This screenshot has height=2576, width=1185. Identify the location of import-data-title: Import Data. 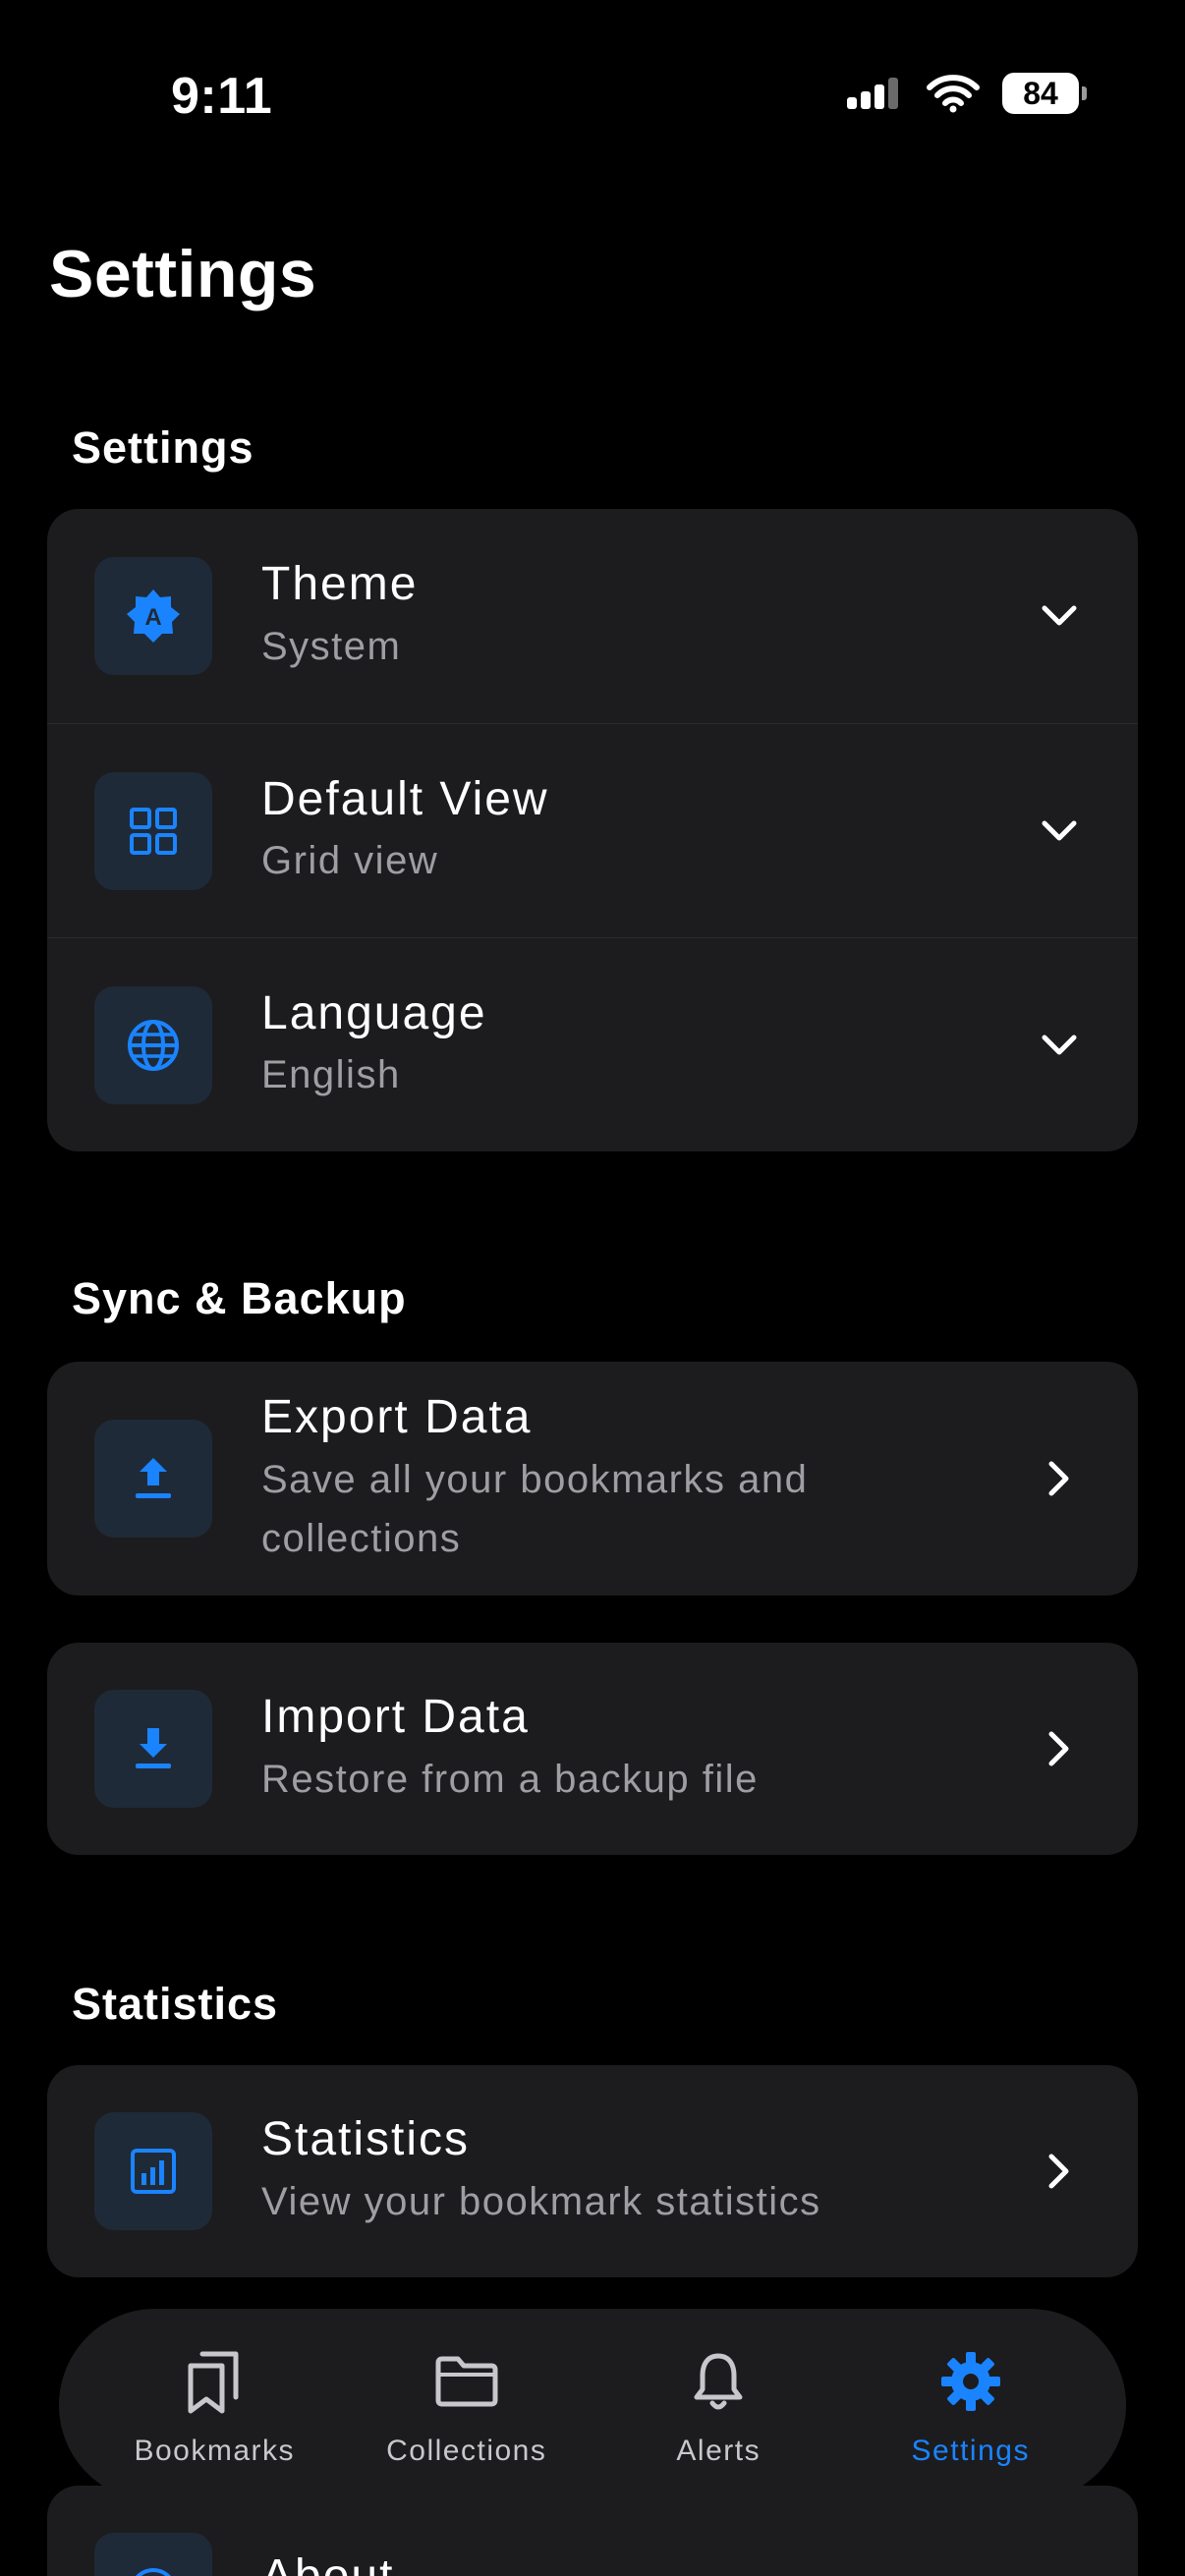
(396, 1717).